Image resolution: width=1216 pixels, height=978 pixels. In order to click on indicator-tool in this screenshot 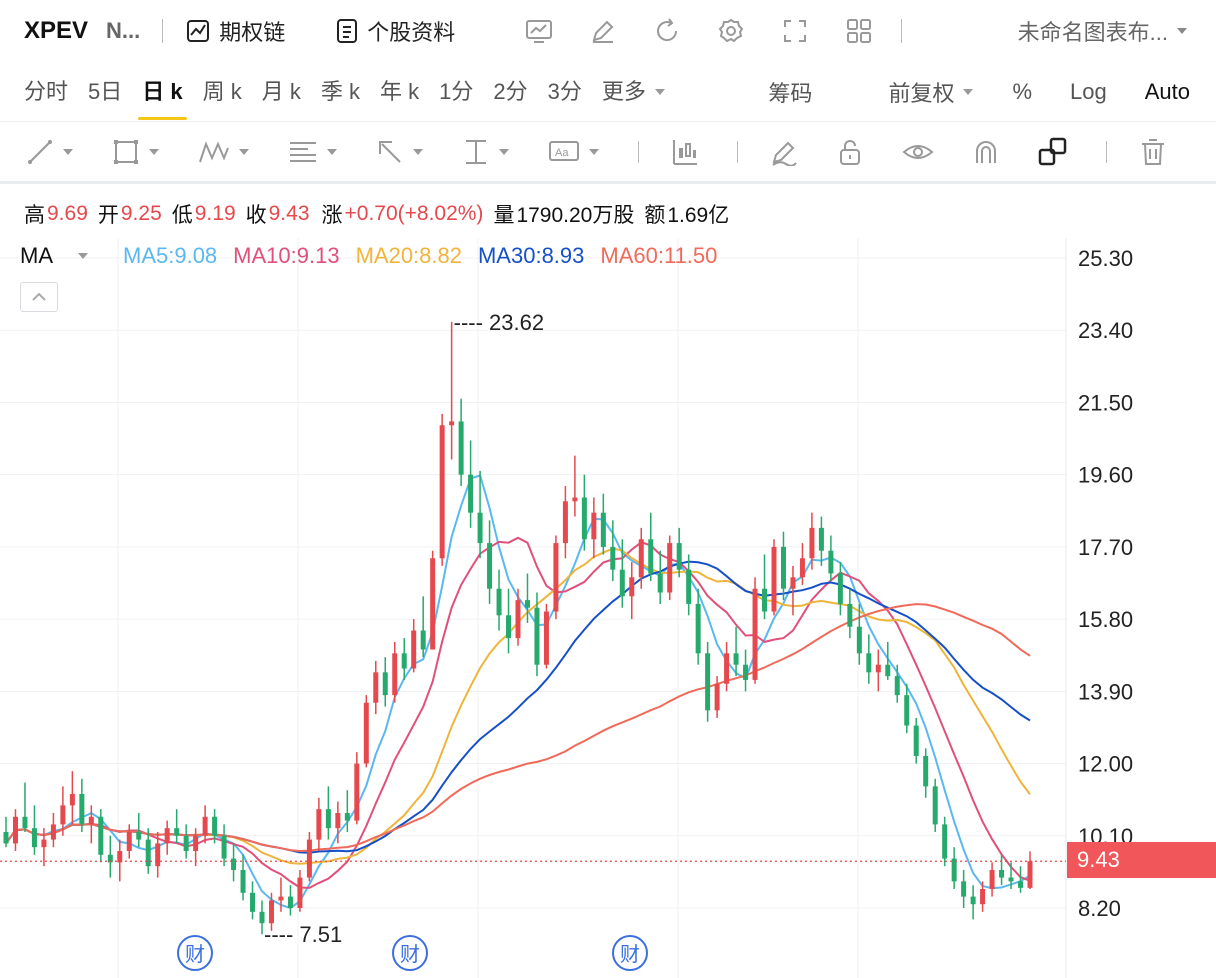, I will do `click(685, 152)`.